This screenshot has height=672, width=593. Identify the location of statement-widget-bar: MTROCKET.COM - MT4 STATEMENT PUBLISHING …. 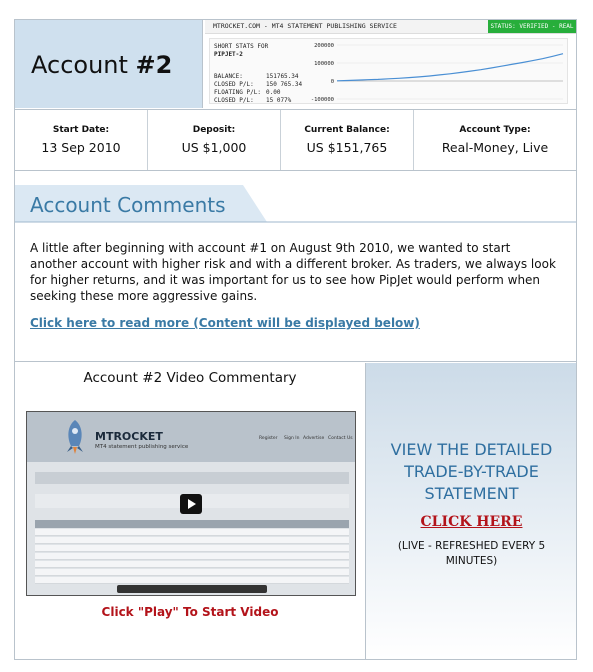
(390, 27).